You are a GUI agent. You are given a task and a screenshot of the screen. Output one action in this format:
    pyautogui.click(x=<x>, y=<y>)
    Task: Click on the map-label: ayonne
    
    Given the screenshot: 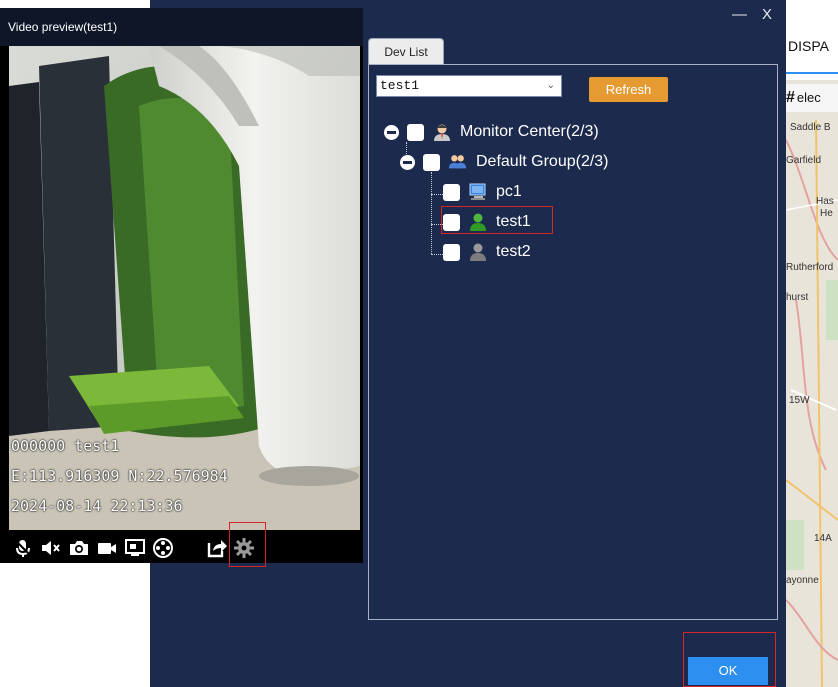 What is the action you would take?
    pyautogui.click(x=802, y=580)
    